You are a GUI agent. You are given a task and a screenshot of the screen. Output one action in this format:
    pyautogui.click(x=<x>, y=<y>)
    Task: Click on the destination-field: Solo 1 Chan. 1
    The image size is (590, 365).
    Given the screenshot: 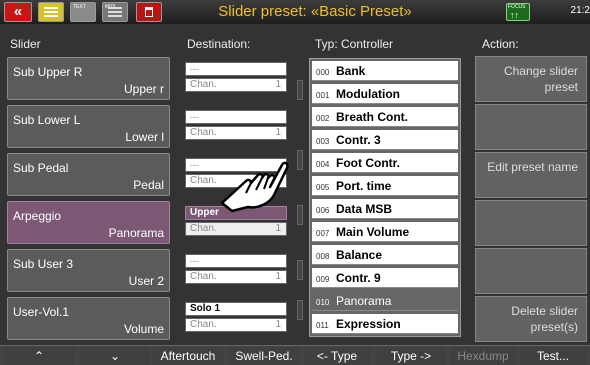 What is the action you would take?
    pyautogui.click(x=236, y=318)
    